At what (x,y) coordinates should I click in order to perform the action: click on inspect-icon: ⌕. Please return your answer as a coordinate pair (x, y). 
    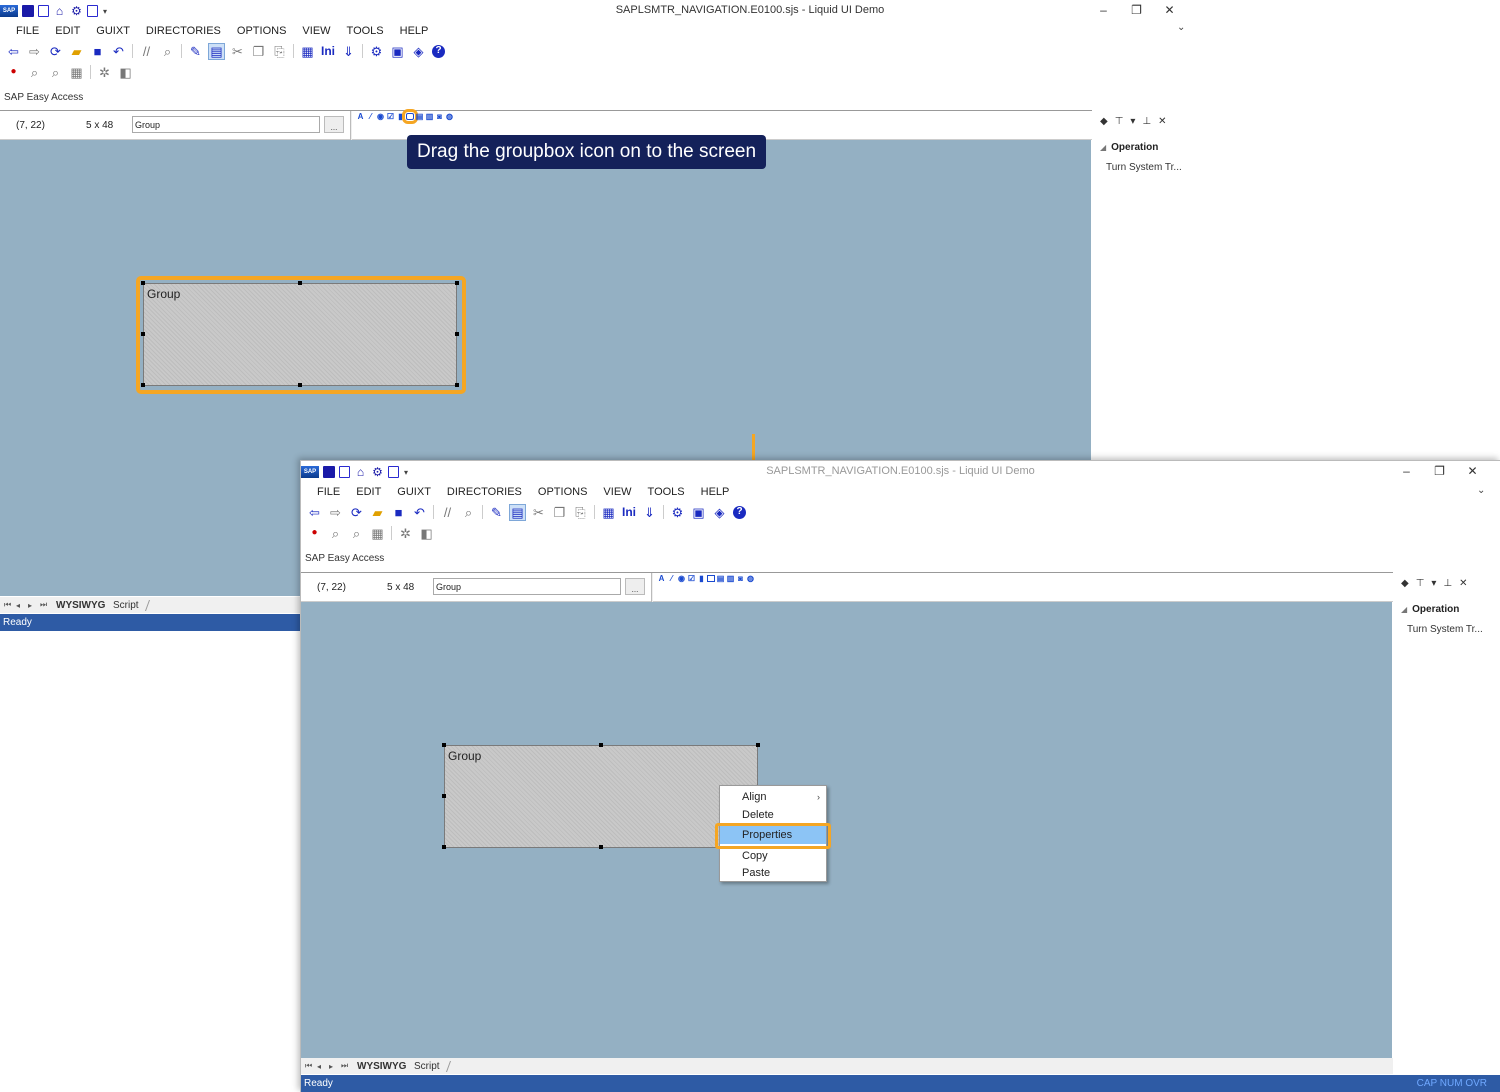
    Looking at the image, I should click on (335, 533).